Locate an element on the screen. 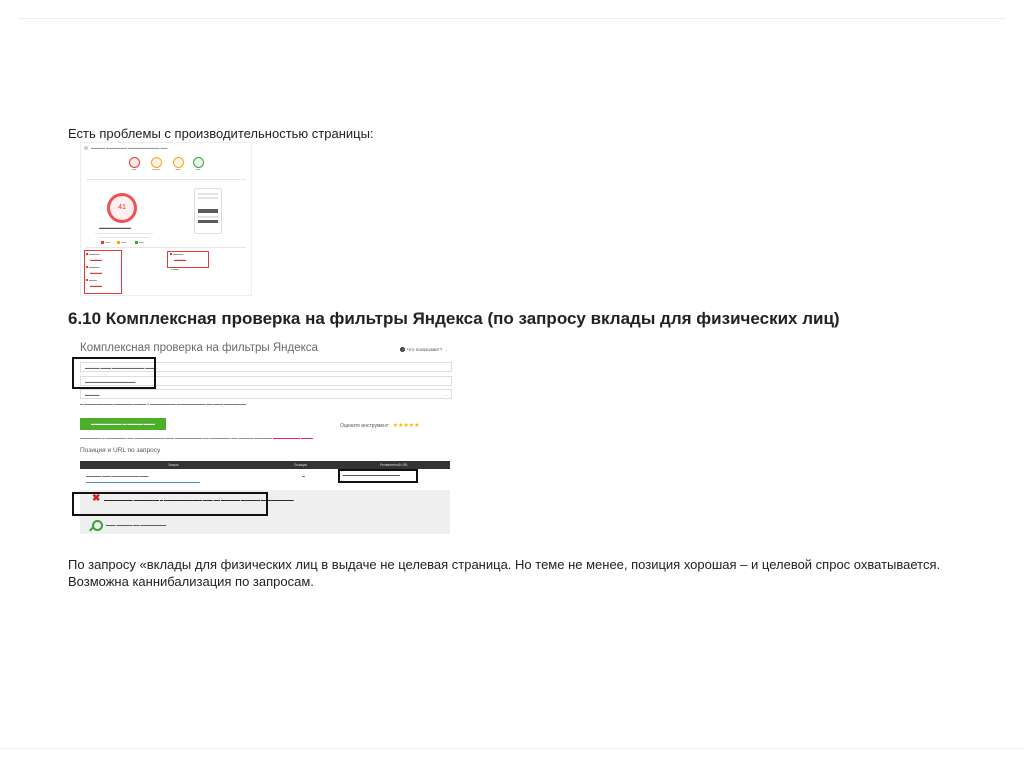 The width and height of the screenshot is (1024, 767). results-table-header: Запрос Позиция Релевантный URL is located at coordinates (265, 465).